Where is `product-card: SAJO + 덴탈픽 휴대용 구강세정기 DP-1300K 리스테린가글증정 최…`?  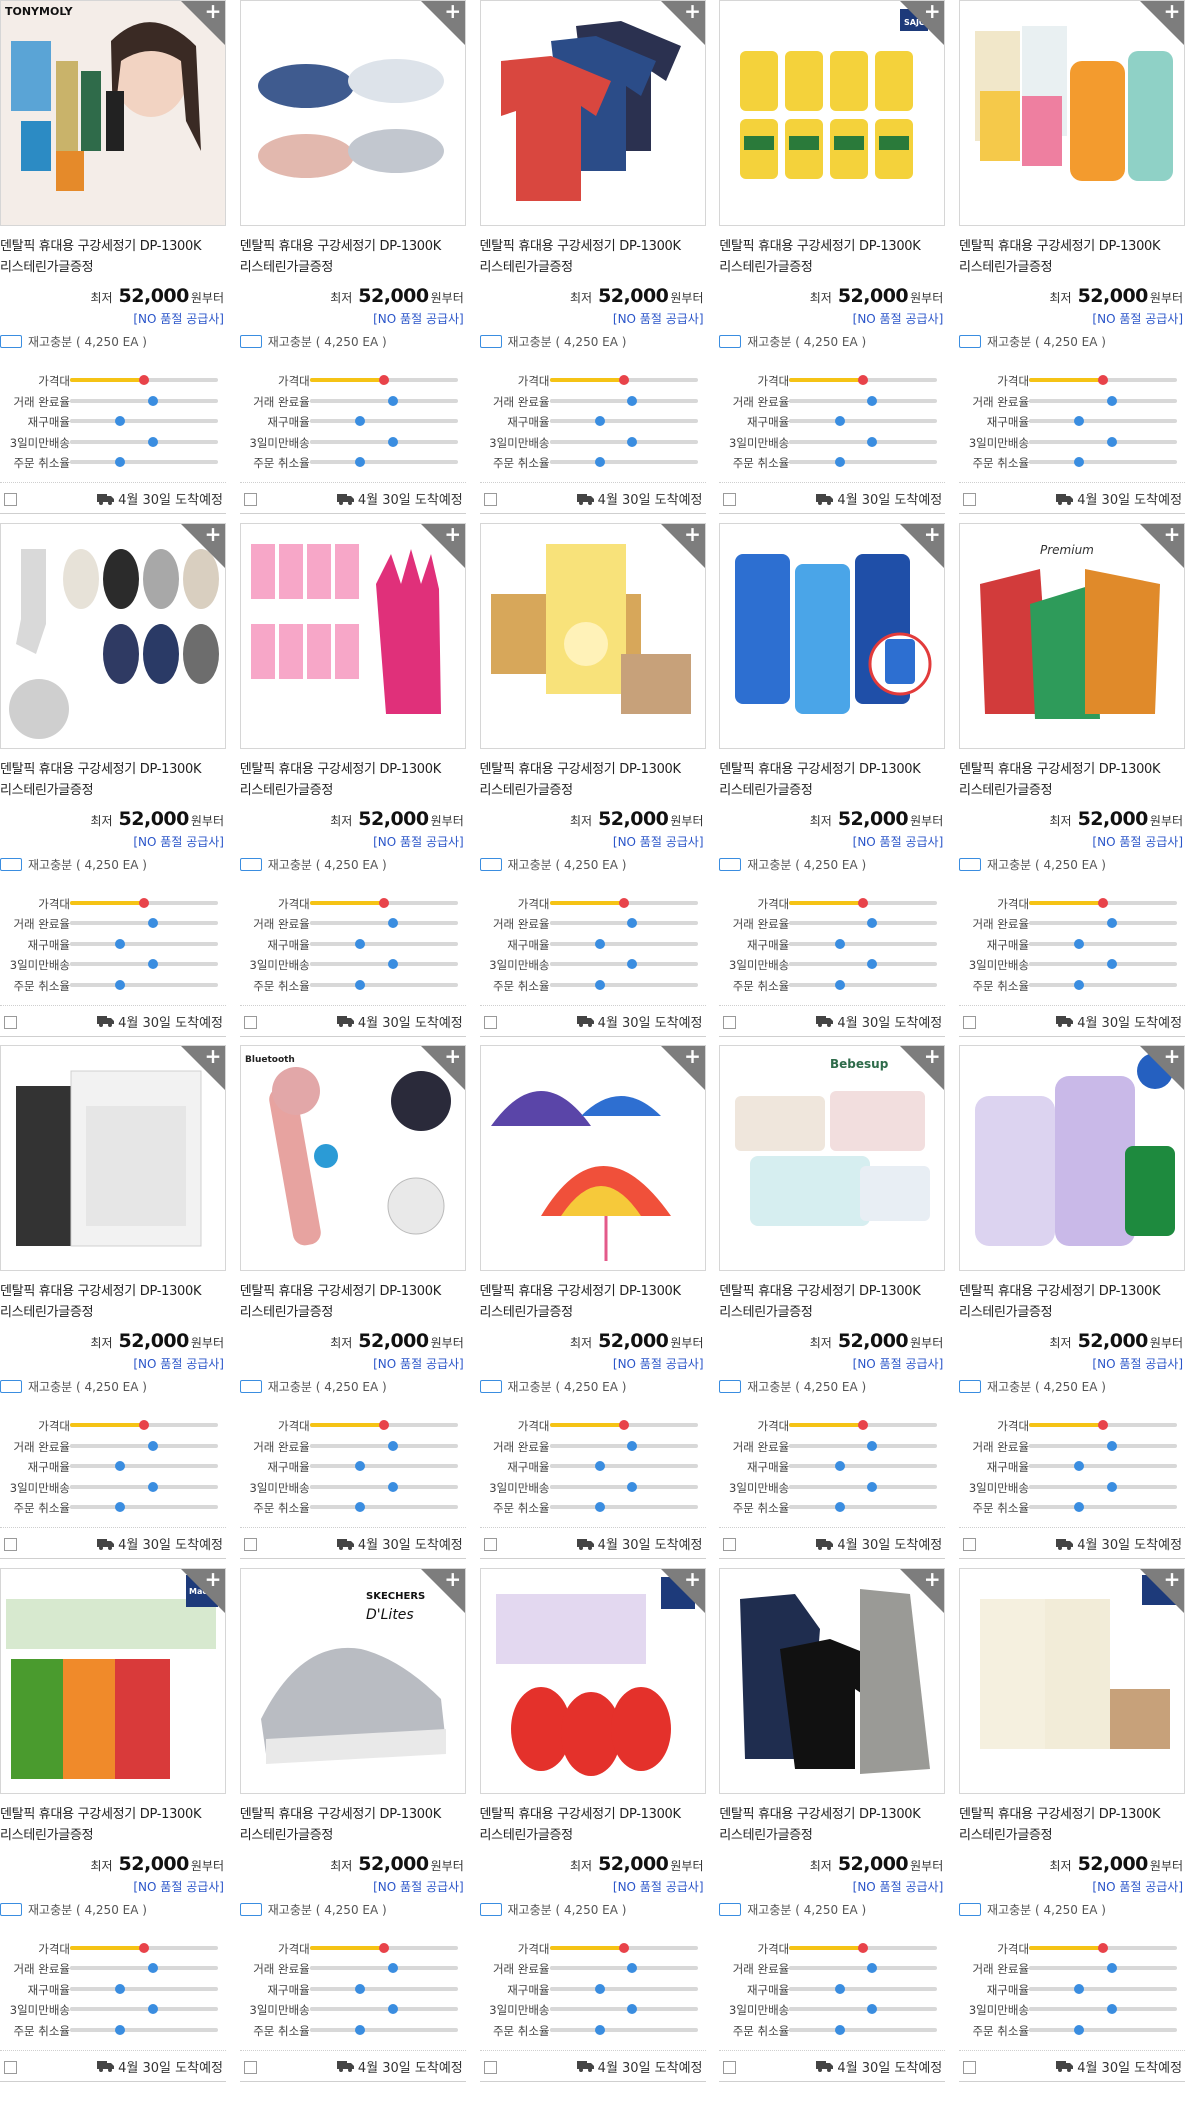 product-card: SAJO + 덴탈픽 휴대용 구강세정기 DP-1300K 리스테린가글증정 최… is located at coordinates (832, 260).